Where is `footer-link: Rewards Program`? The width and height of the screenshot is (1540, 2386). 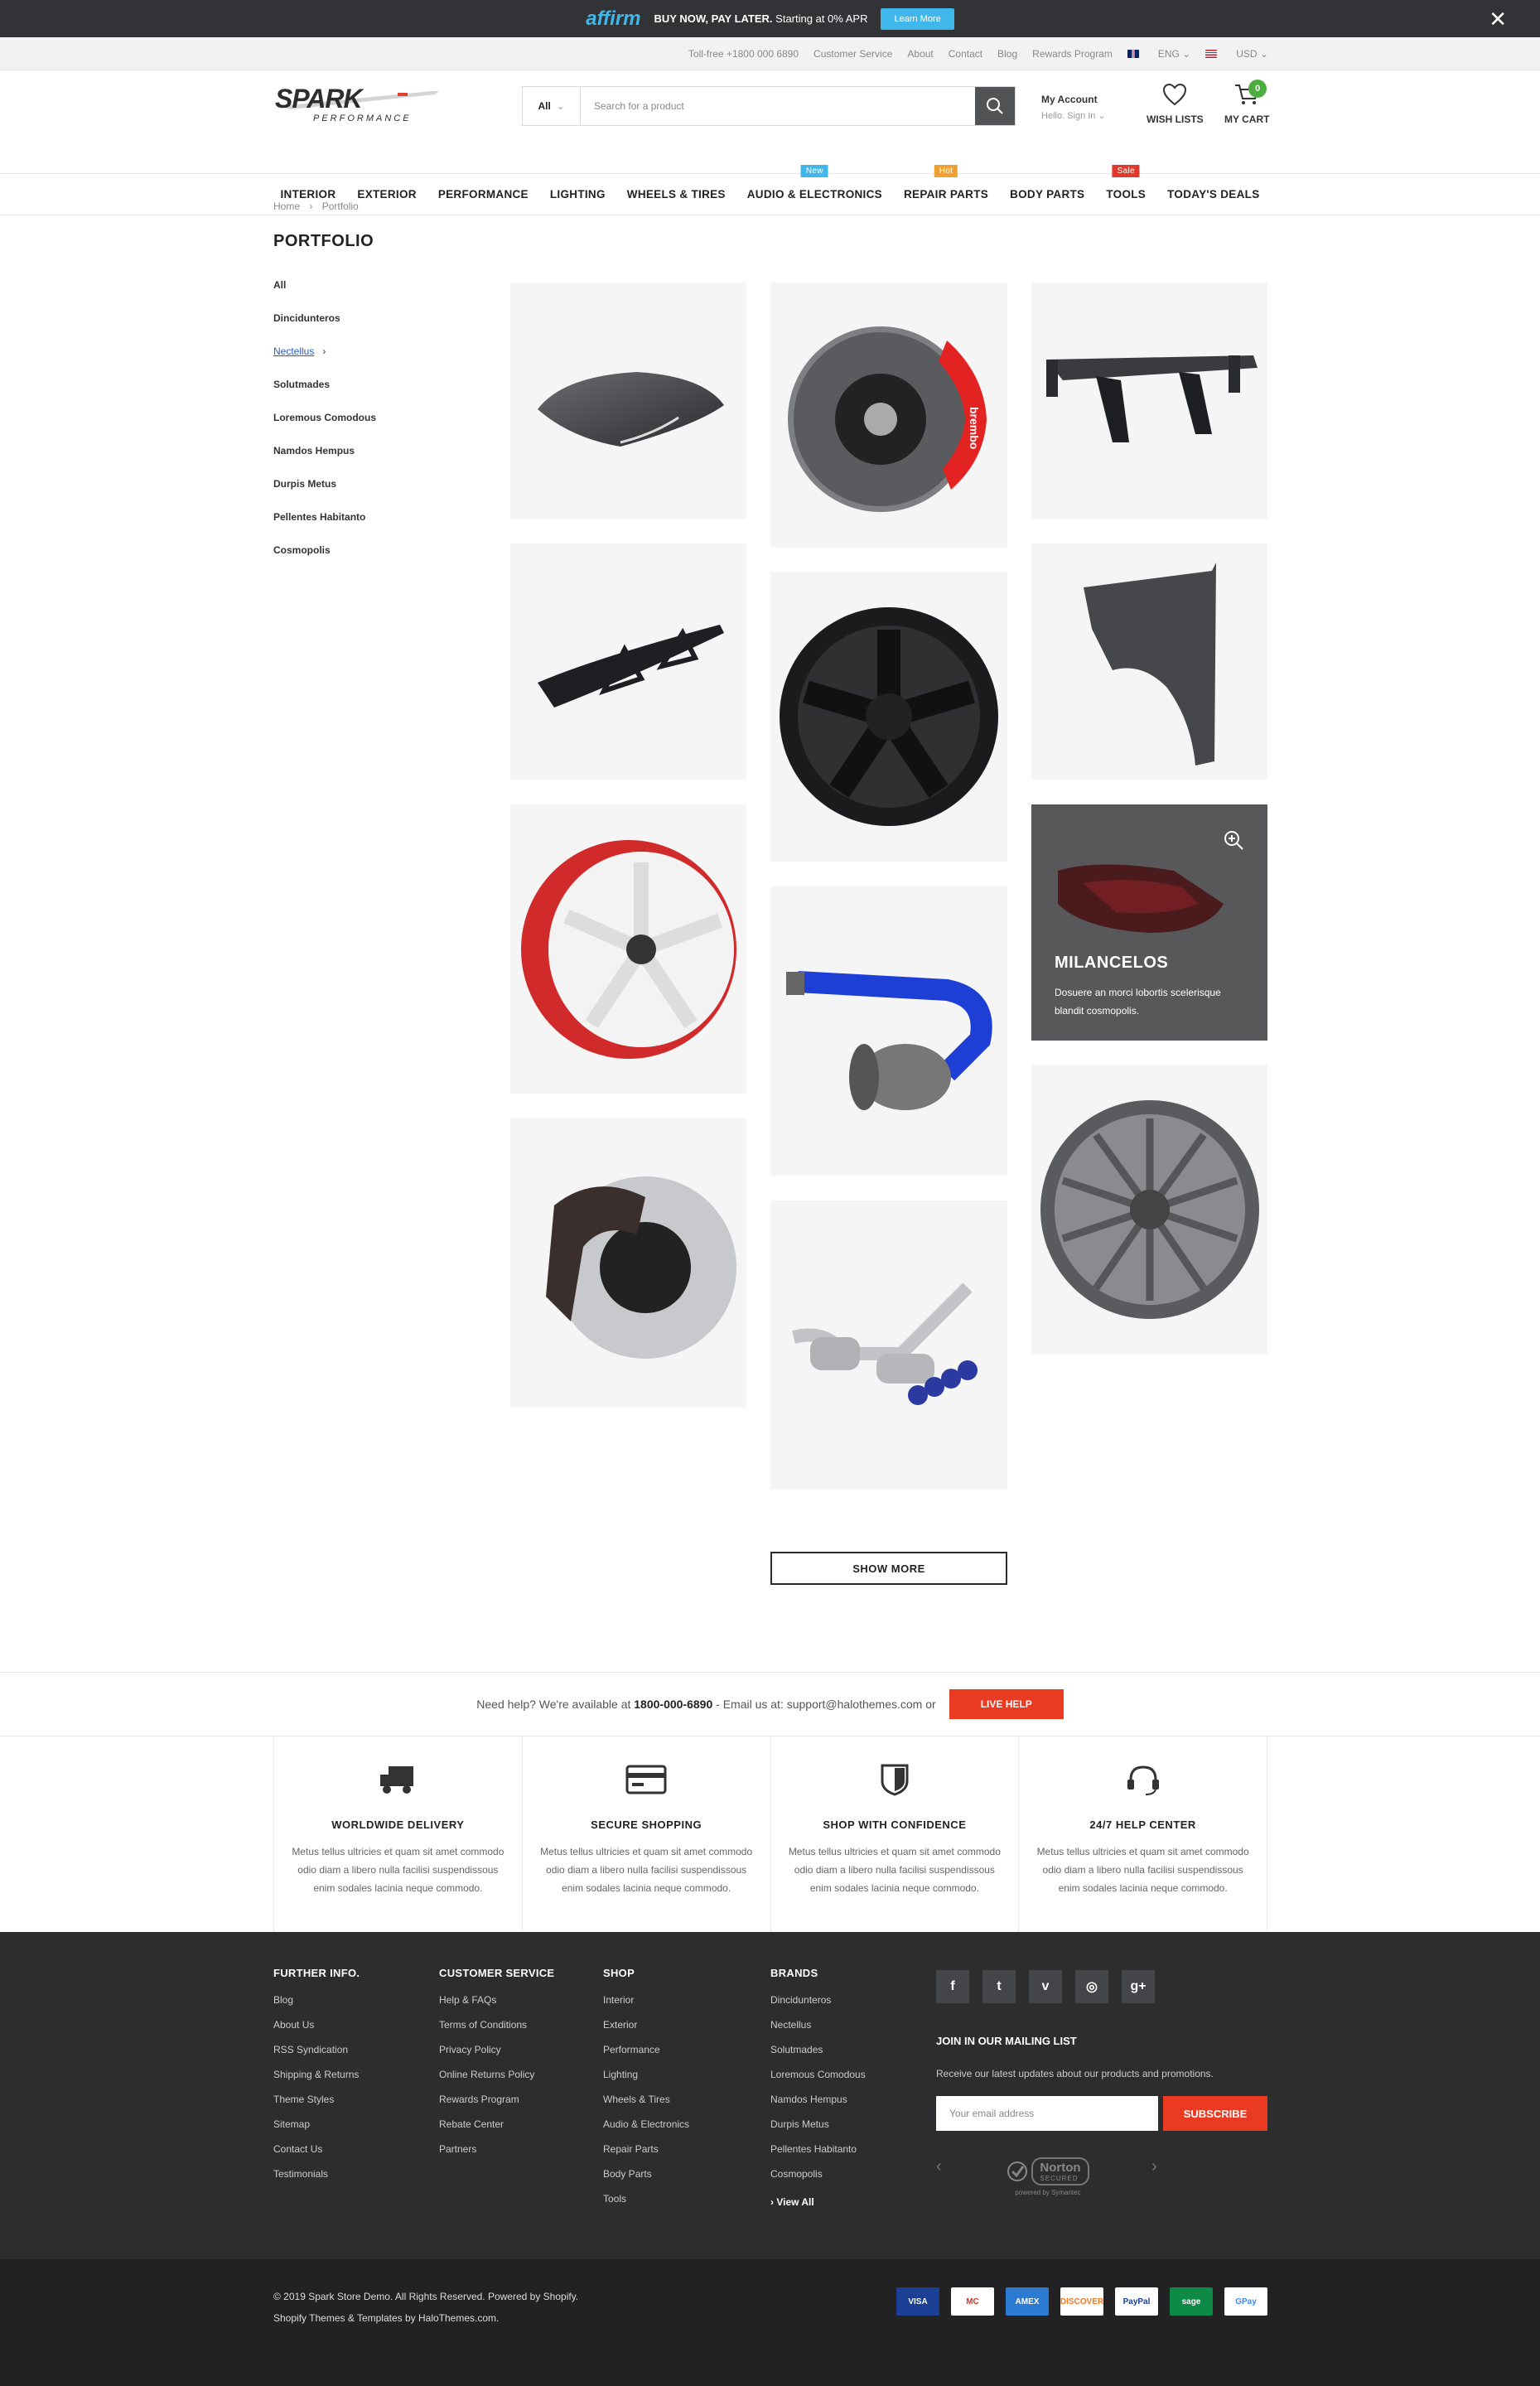 footer-link: Rewards Program is located at coordinates (496, 2106).